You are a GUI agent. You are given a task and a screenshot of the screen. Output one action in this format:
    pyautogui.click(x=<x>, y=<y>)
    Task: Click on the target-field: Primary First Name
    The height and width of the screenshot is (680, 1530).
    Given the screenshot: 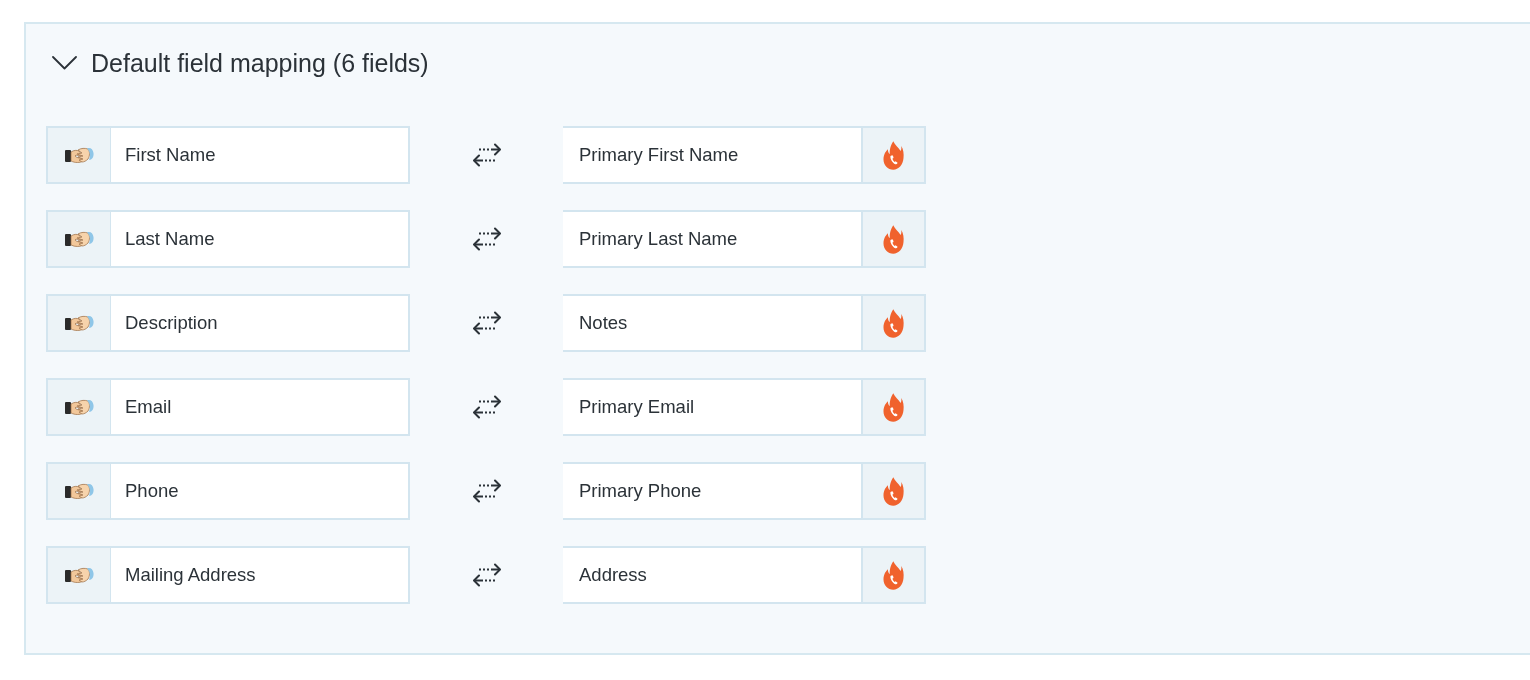 What is the action you would take?
    pyautogui.click(x=712, y=155)
    